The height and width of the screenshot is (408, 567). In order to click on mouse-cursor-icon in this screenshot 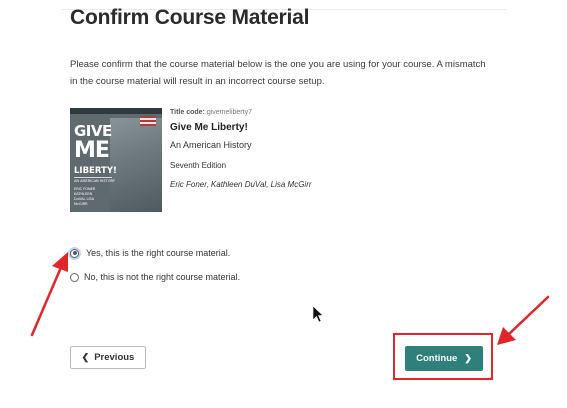, I will do `click(318, 314)`.